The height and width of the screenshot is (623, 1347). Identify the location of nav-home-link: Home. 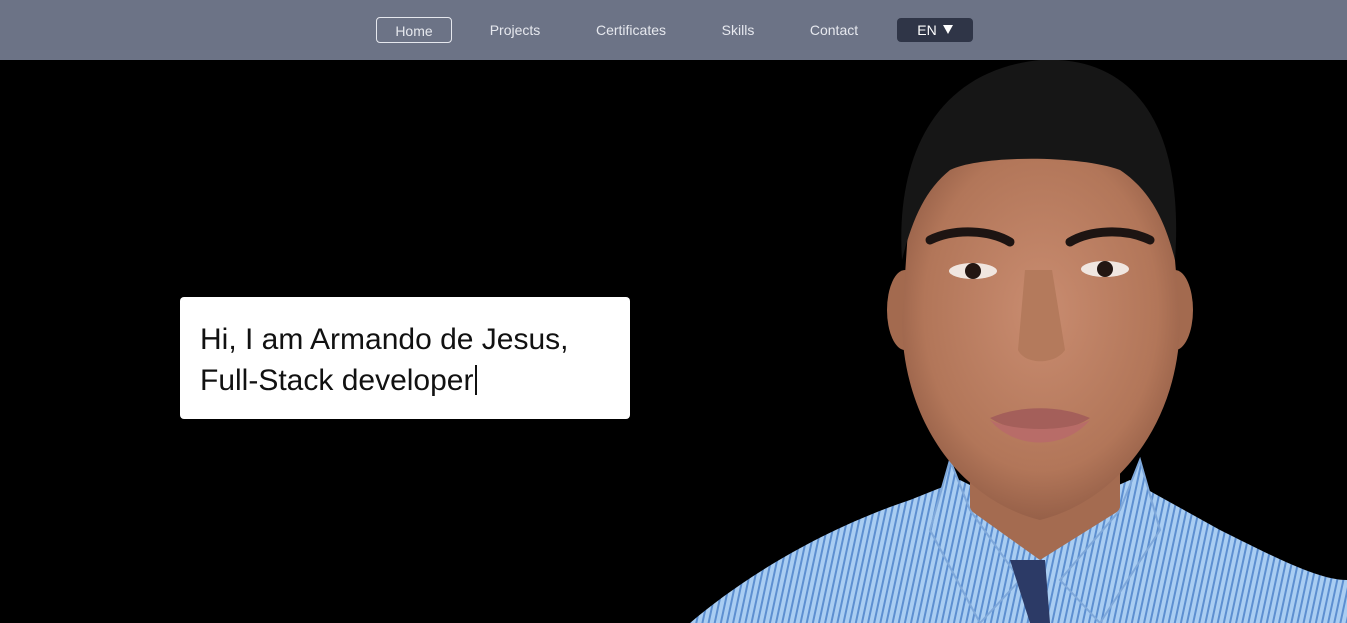
(414, 30).